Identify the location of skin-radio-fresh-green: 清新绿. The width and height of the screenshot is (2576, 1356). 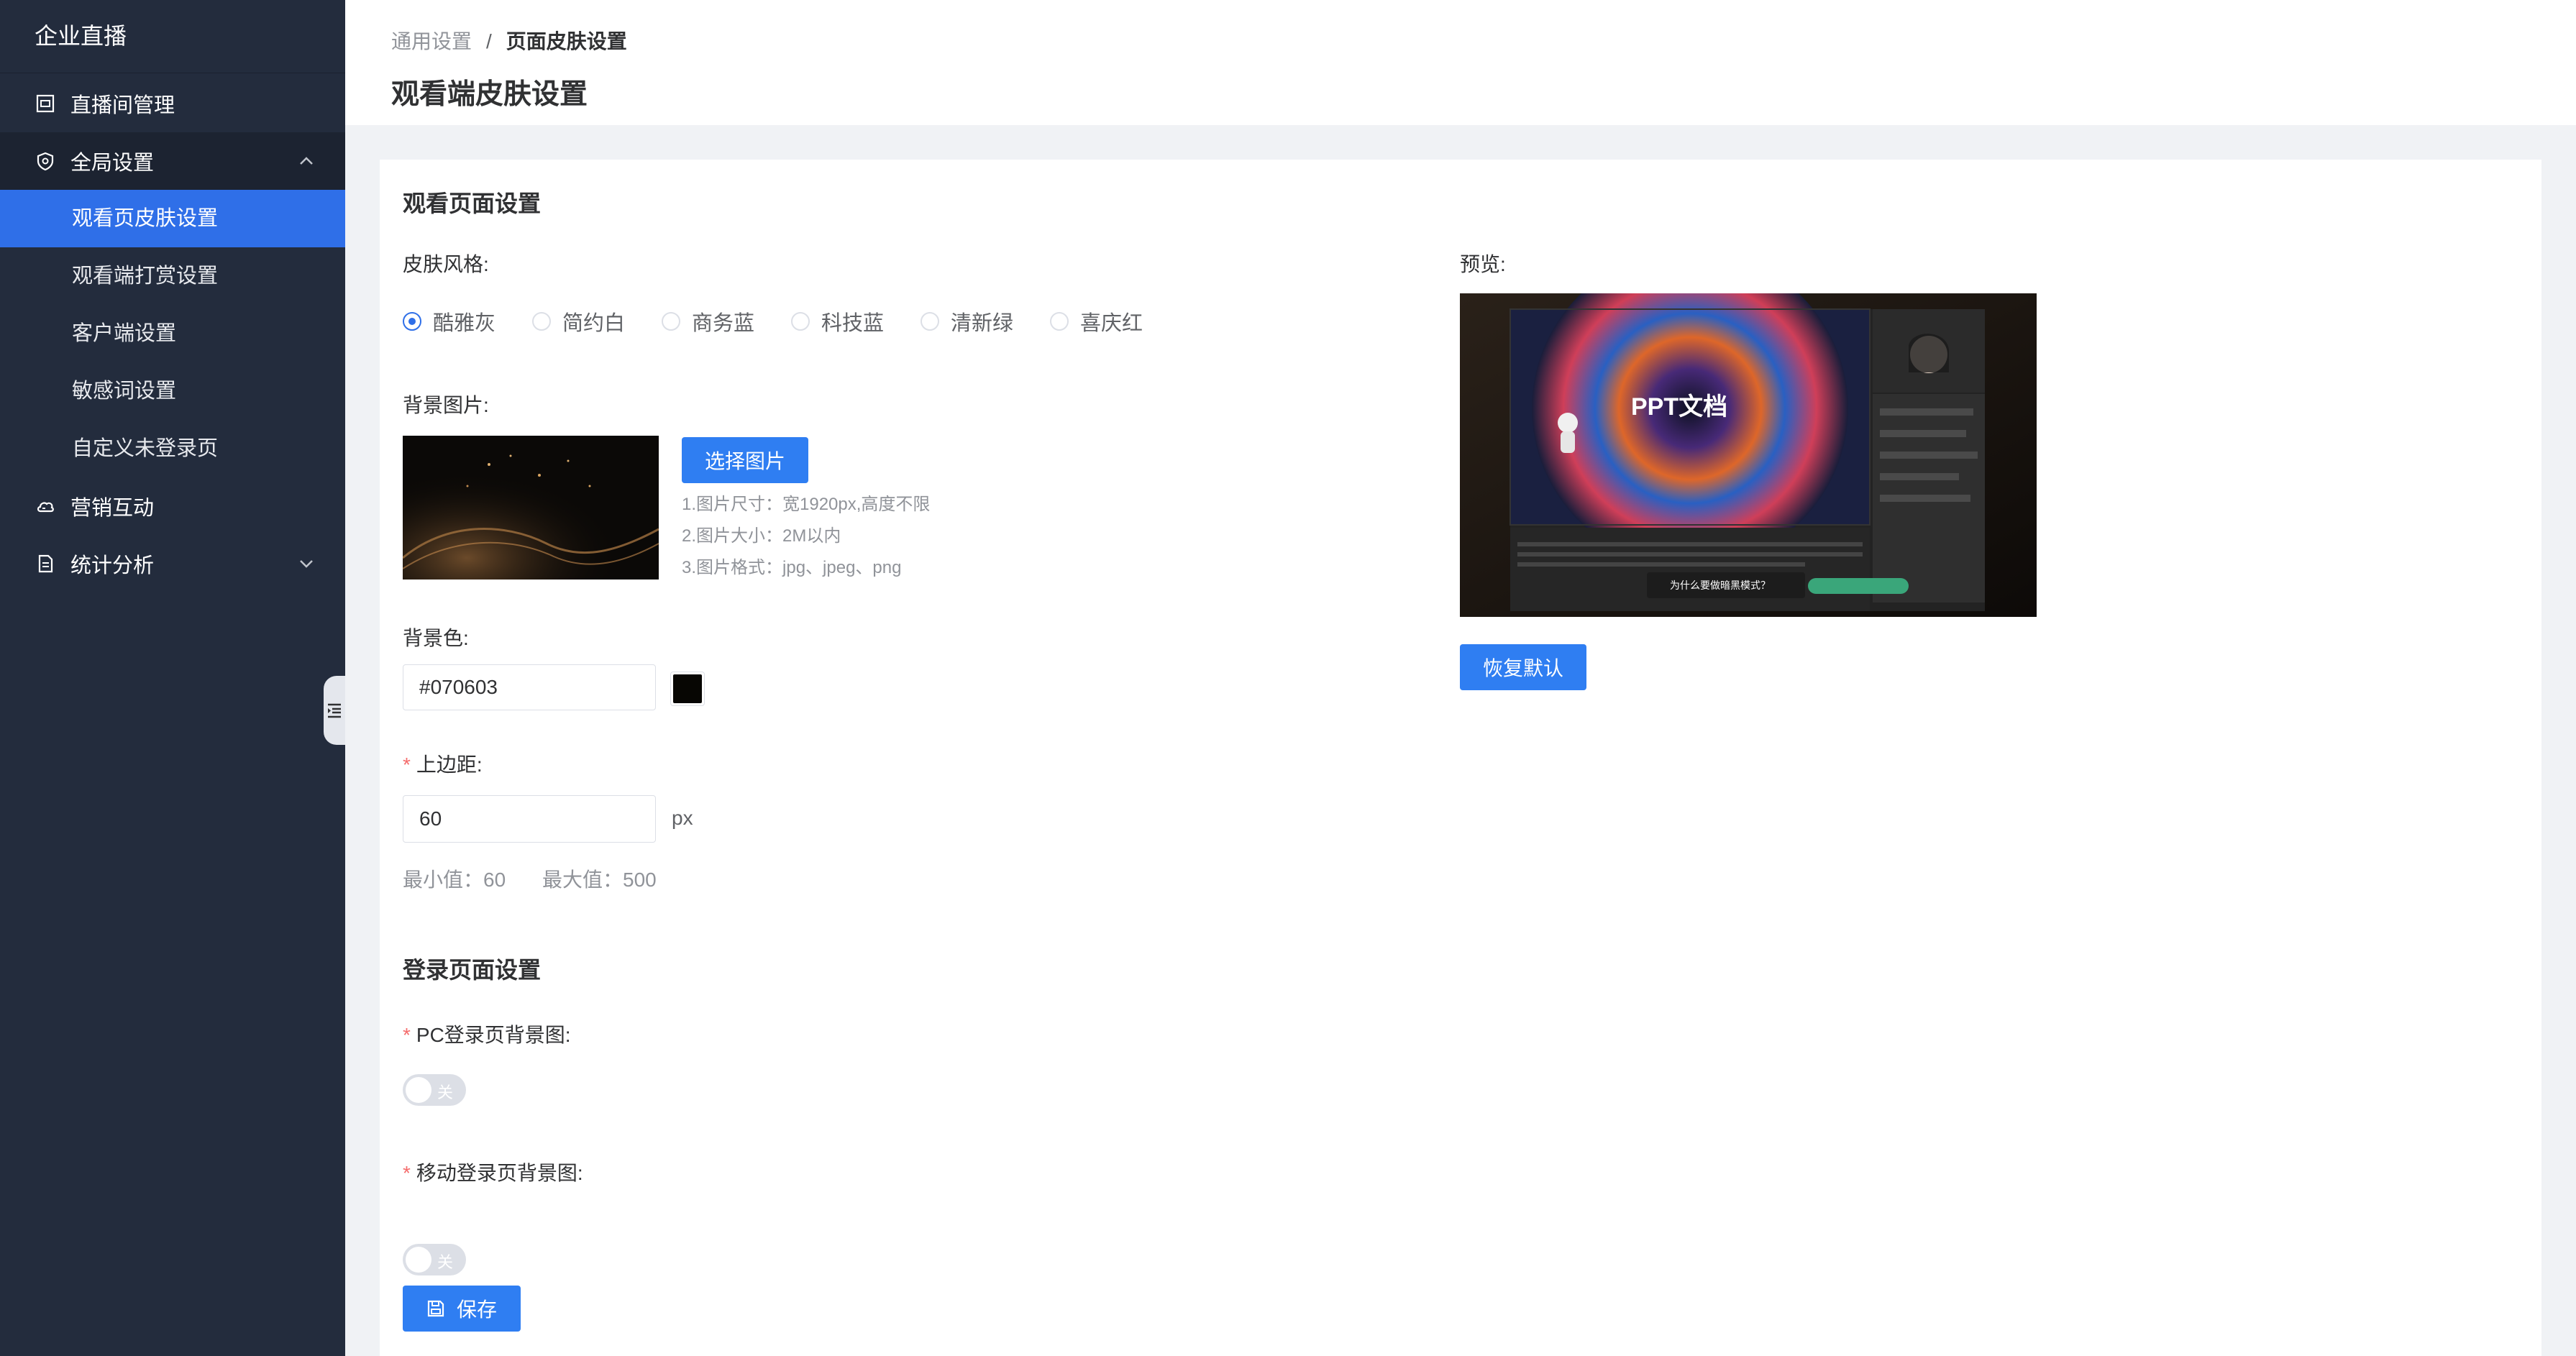
(985, 321).